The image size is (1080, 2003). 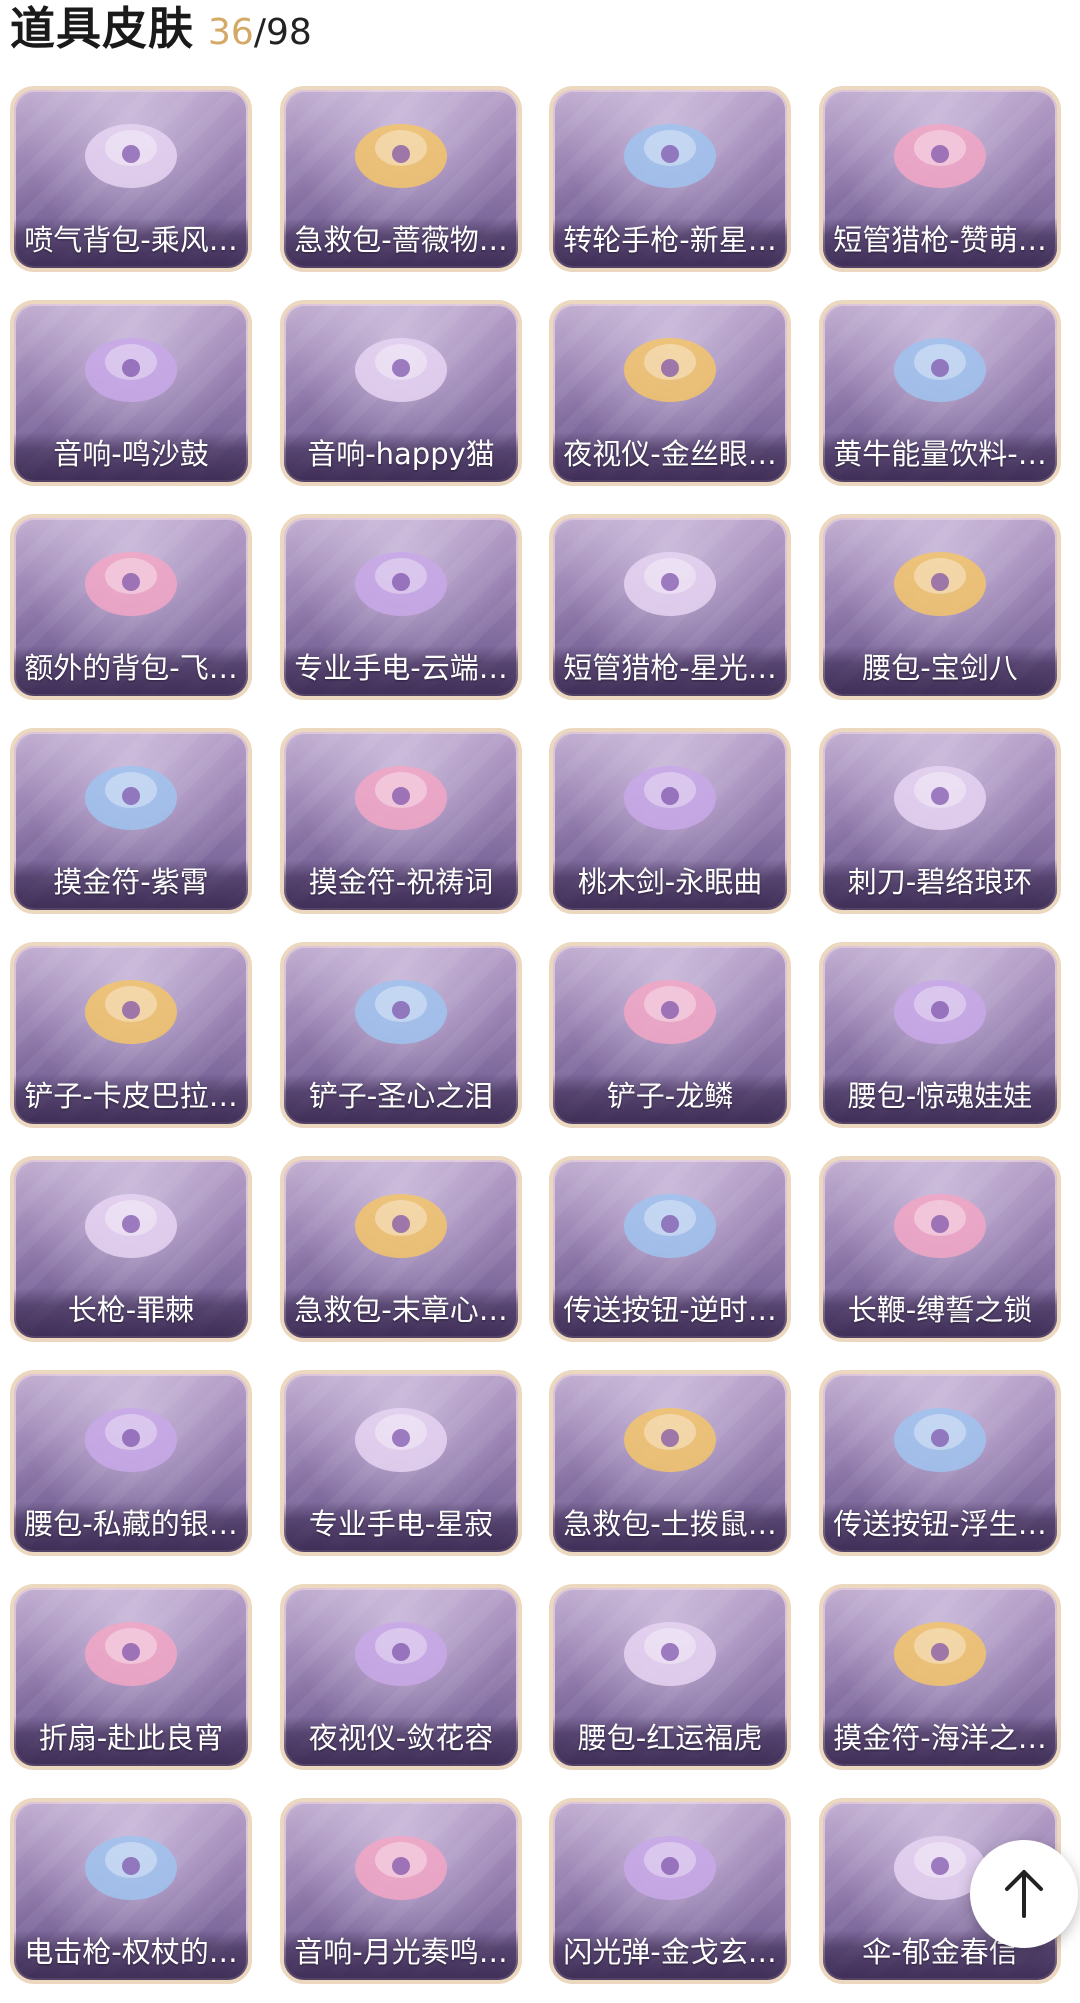 I want to click on skin-card-label: 折扇-赴此良宵, so click(x=131, y=1741).